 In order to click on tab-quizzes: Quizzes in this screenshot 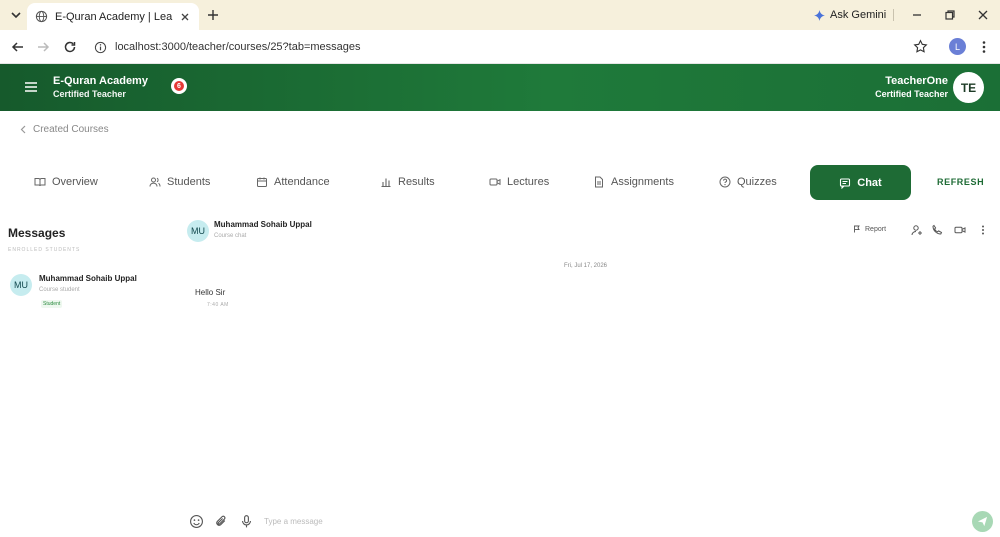, I will do `click(748, 182)`.